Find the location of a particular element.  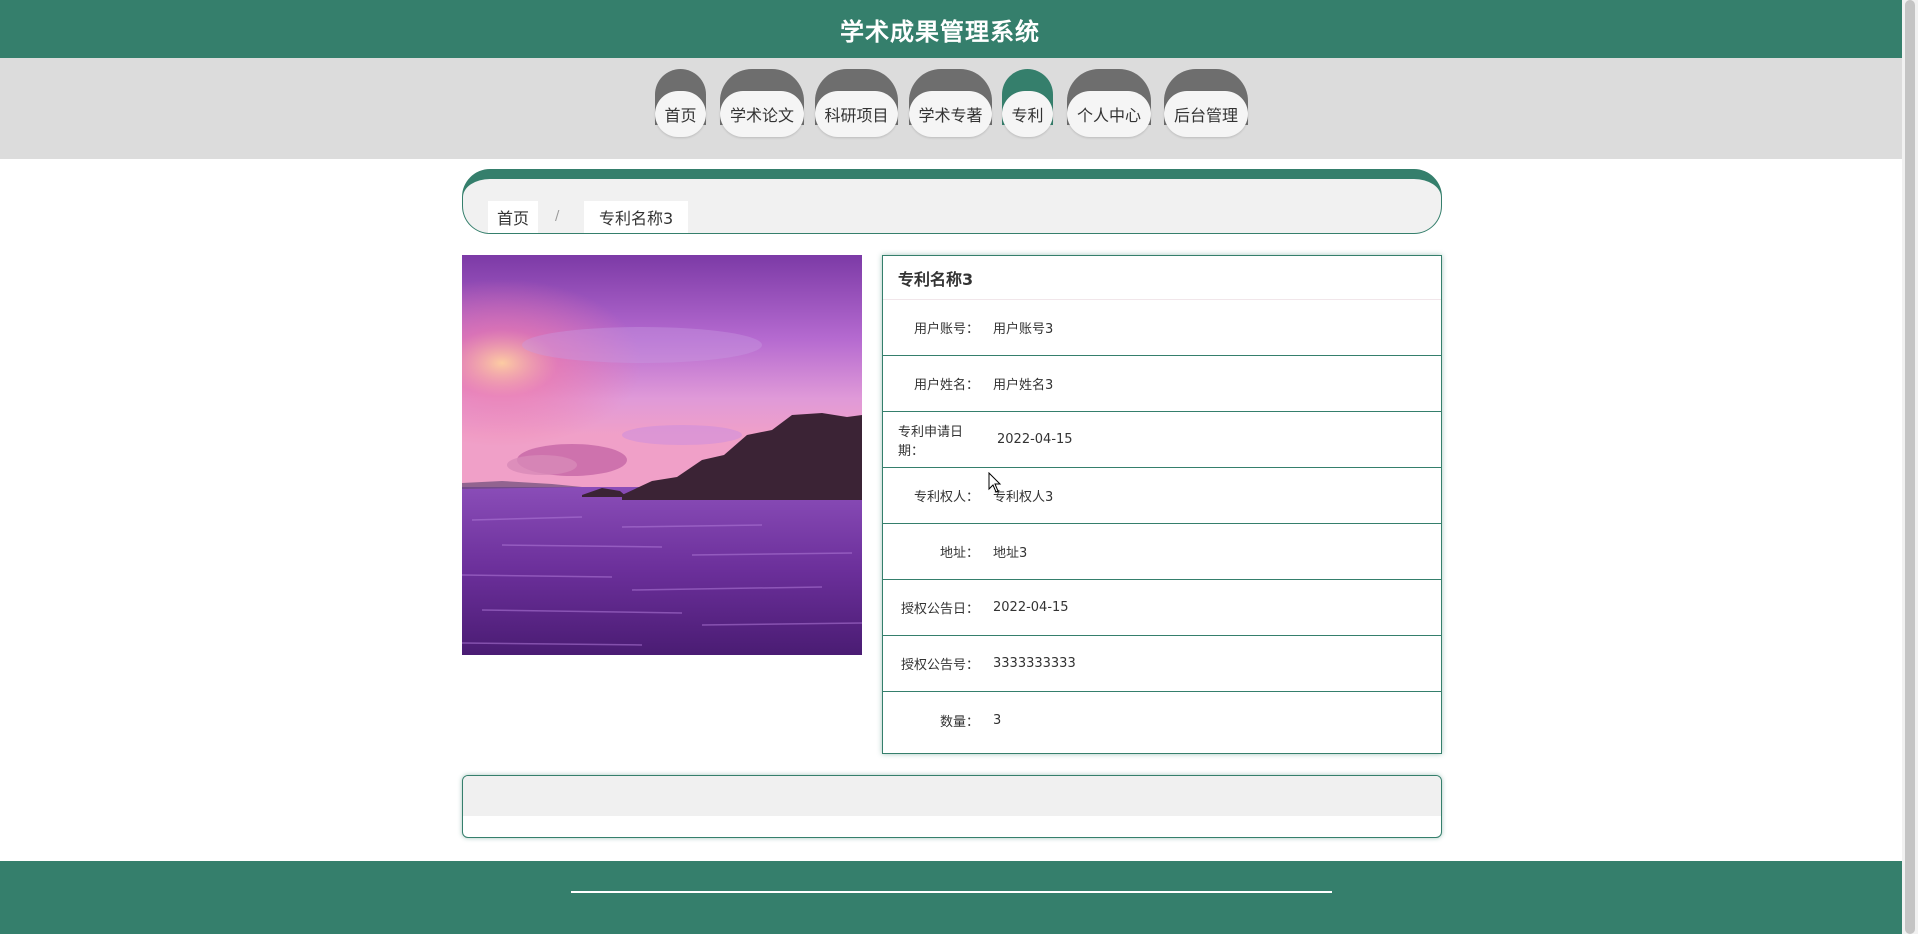

content-section is located at coordinates (952, 806).